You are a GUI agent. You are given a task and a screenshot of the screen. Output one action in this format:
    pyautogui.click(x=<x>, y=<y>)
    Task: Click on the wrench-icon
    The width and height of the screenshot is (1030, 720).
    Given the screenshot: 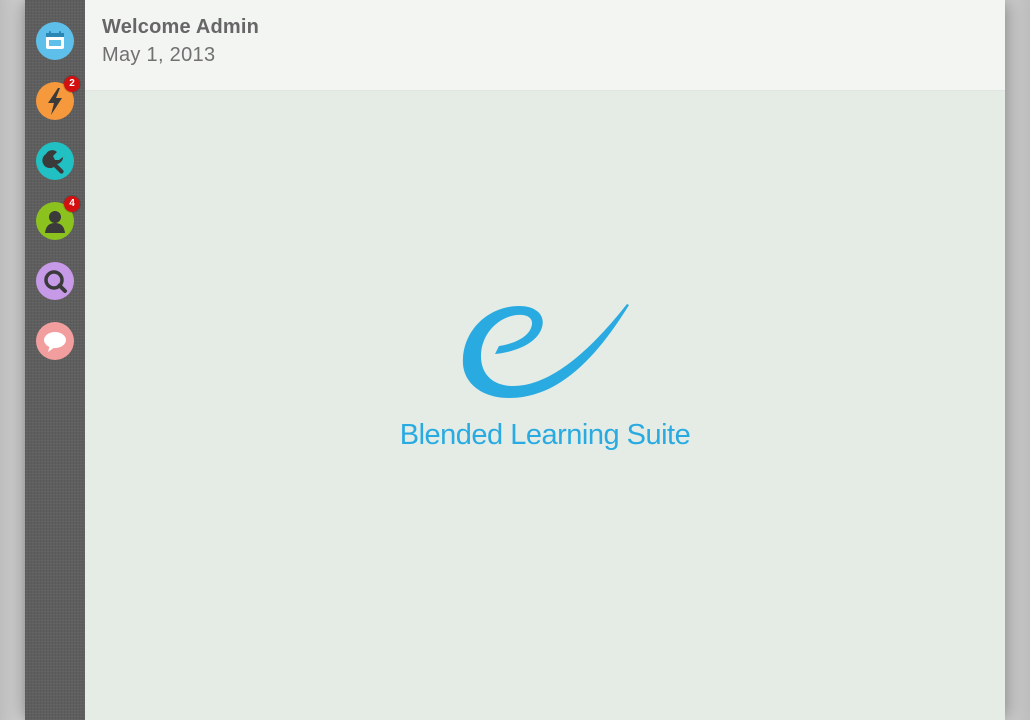 What is the action you would take?
    pyautogui.click(x=53, y=162)
    